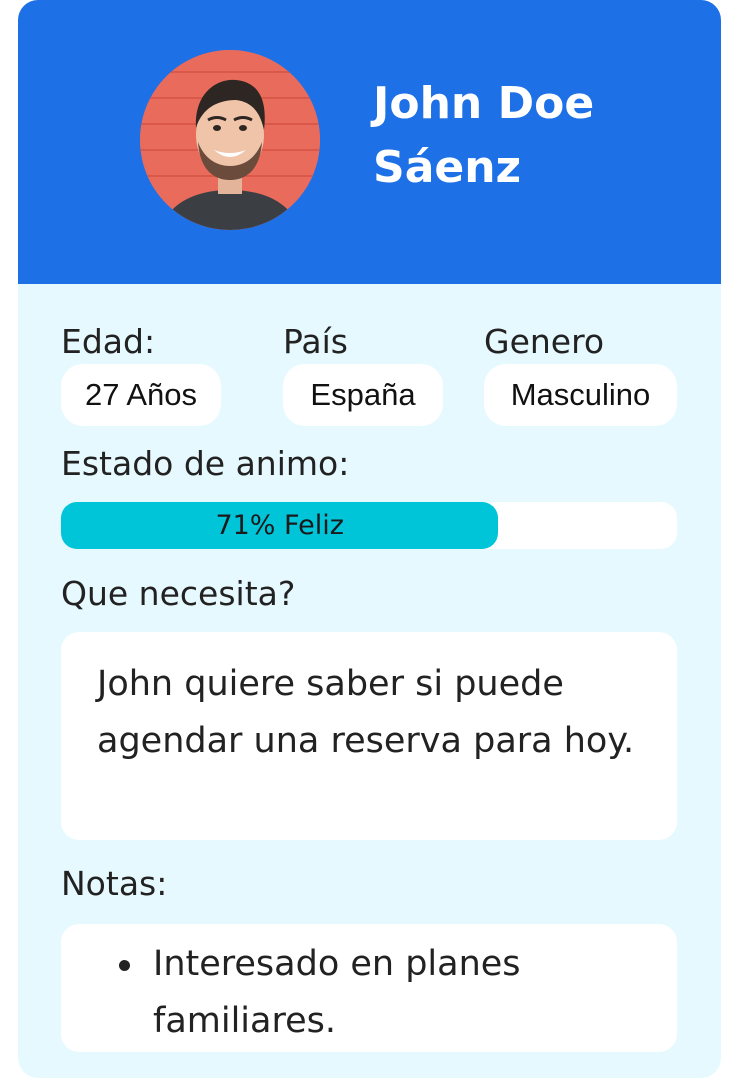  What do you see at coordinates (108, 341) in the screenshot?
I see `age-label: Edad:` at bounding box center [108, 341].